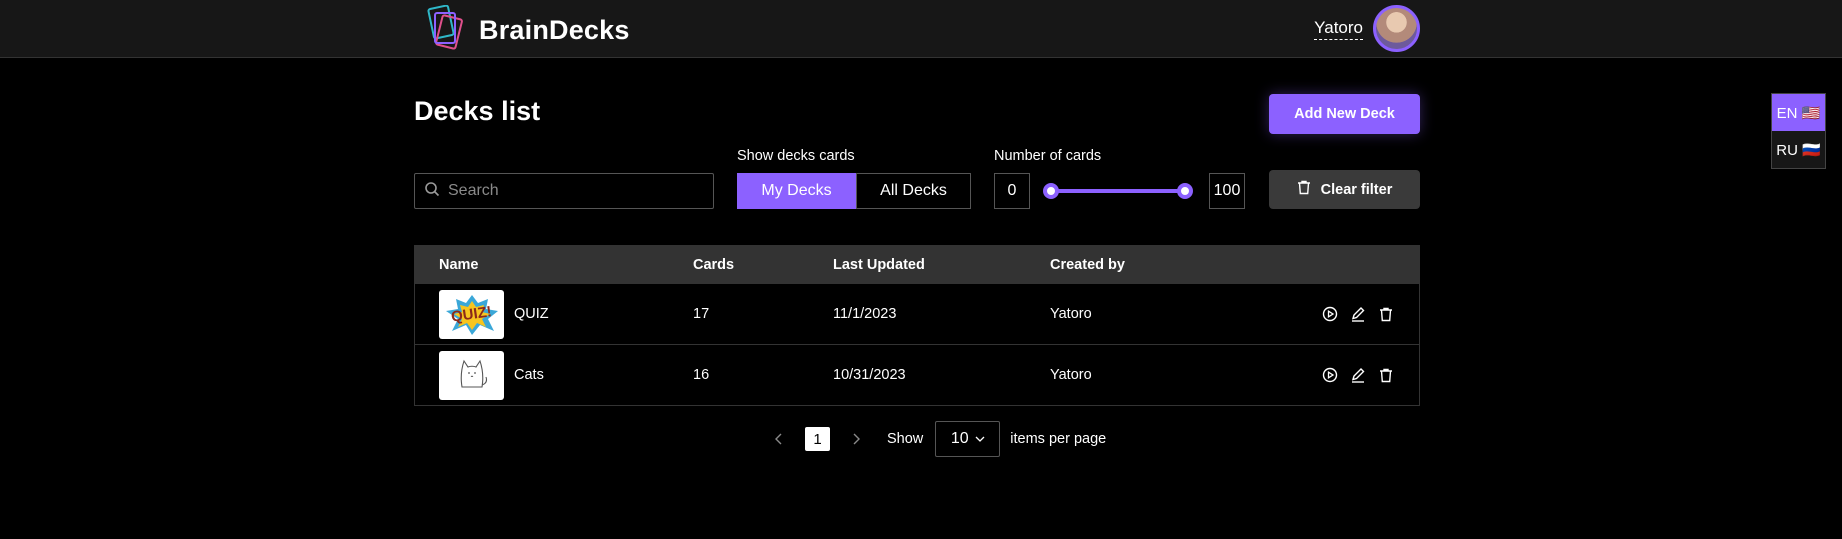 This screenshot has width=1842, height=539. What do you see at coordinates (905, 439) in the screenshot?
I see `show-label: Show` at bounding box center [905, 439].